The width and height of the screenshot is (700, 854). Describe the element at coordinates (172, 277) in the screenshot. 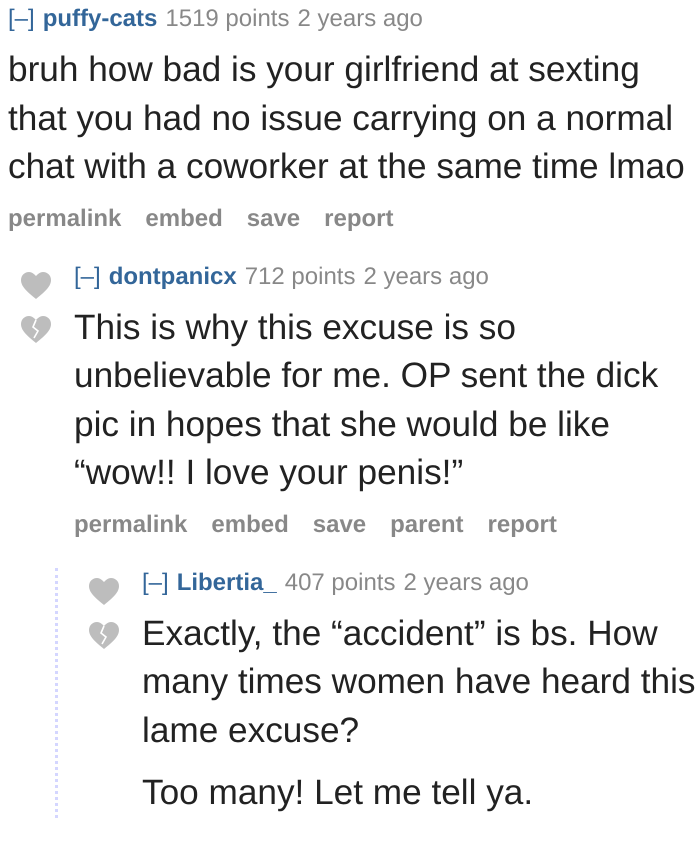

I see `author-link: dontpanicx` at that location.